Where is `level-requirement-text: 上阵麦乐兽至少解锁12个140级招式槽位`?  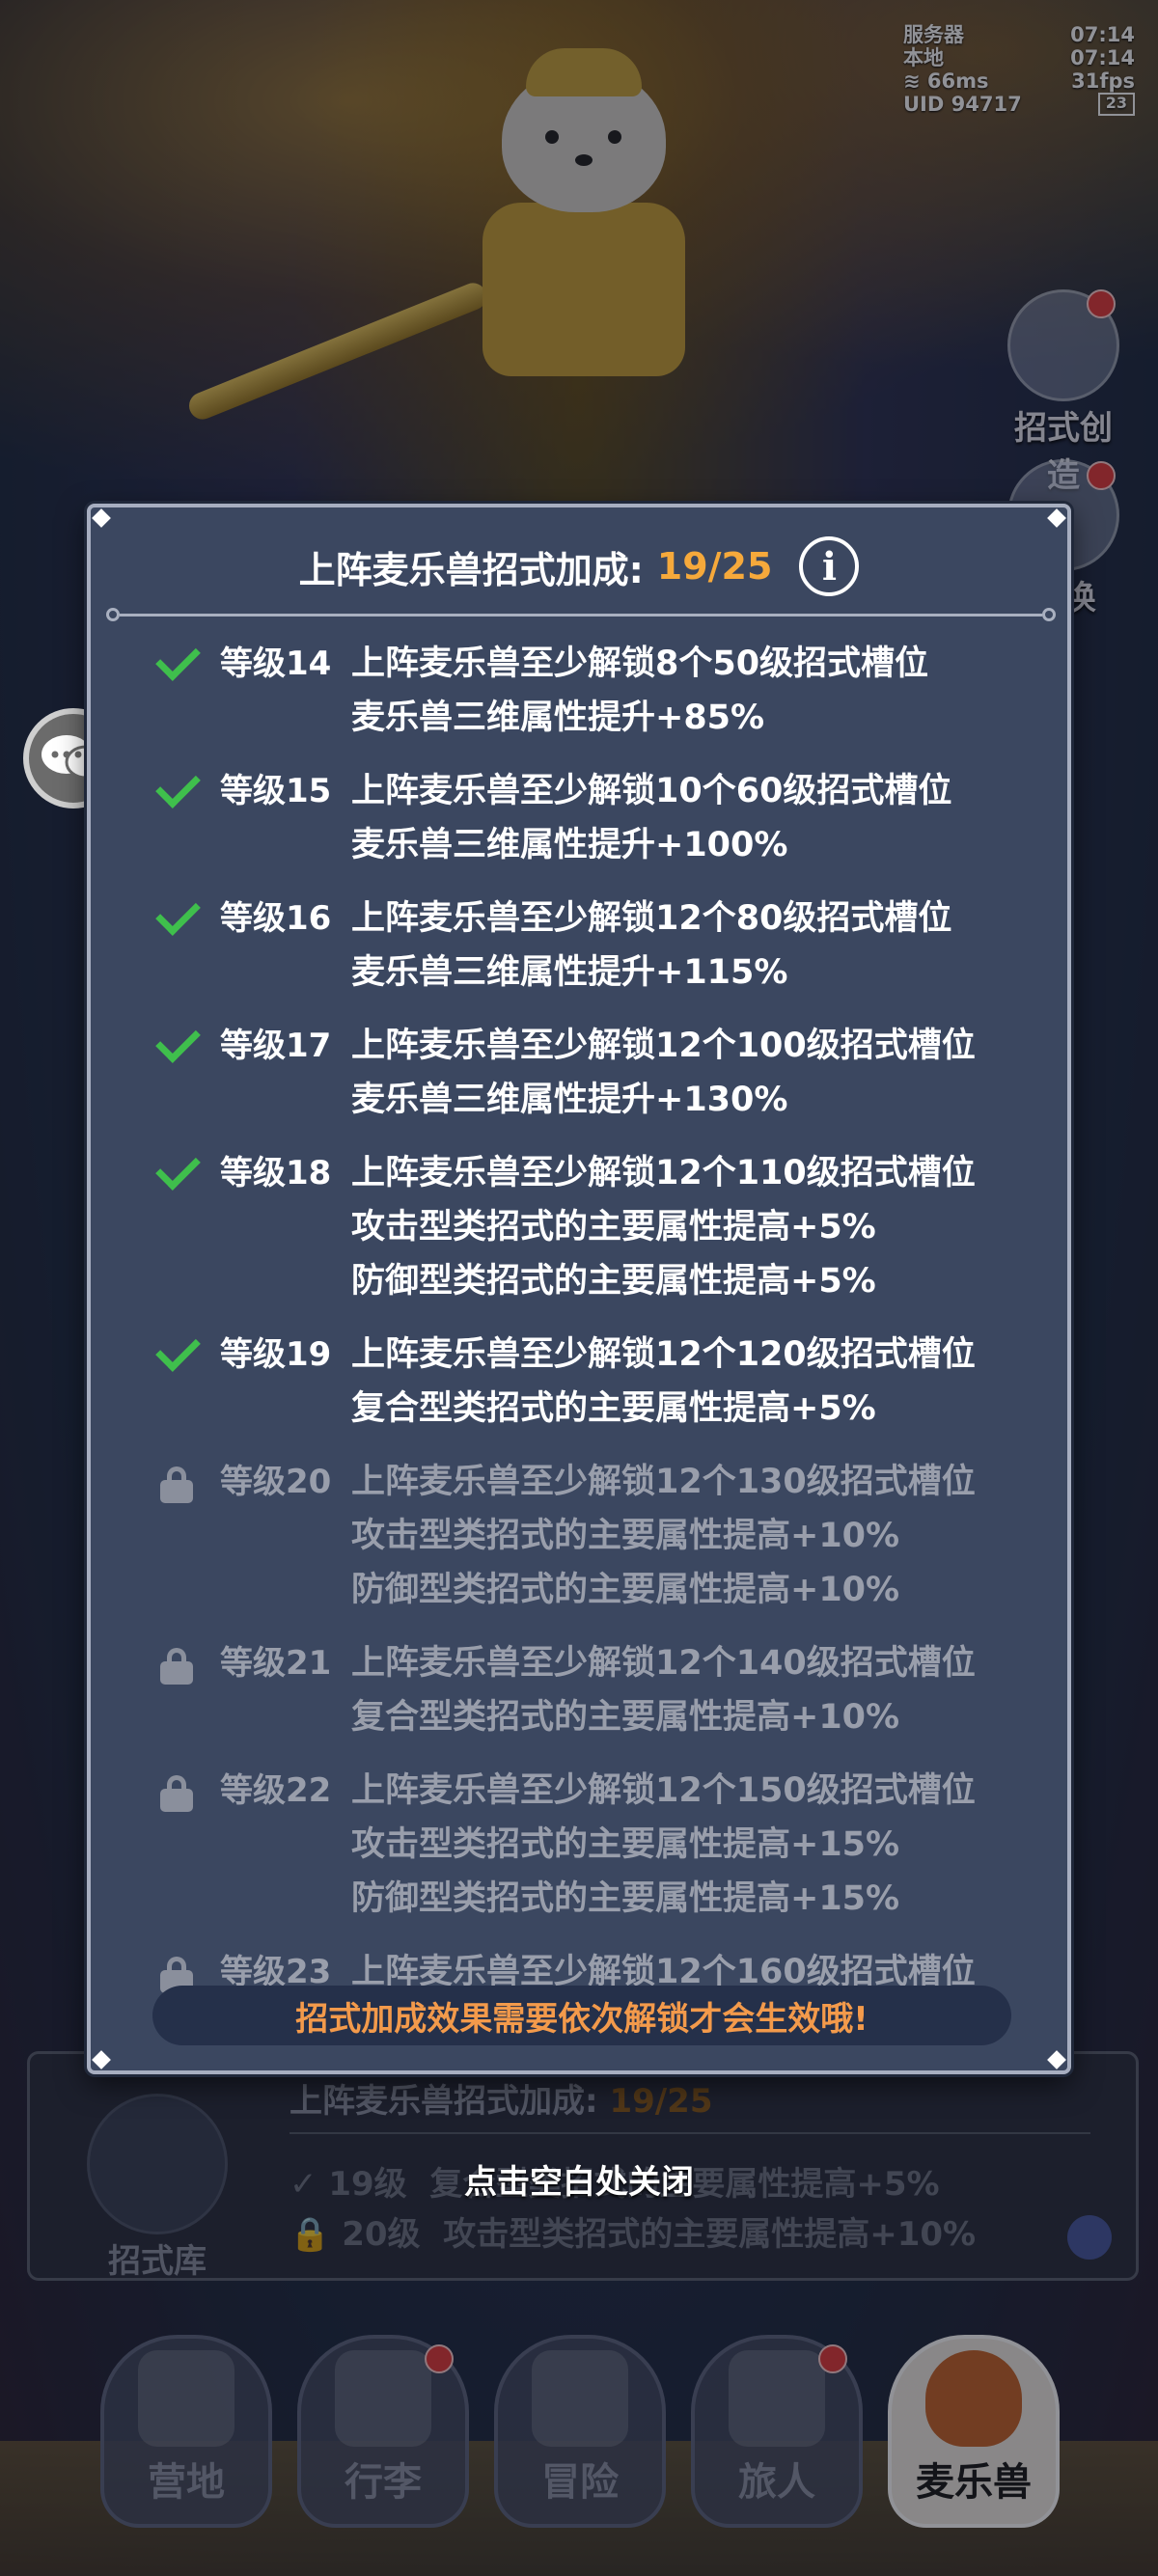
level-requirement-text: 上阵麦乐兽至少解锁12个140级招式槽位 is located at coordinates (663, 1663).